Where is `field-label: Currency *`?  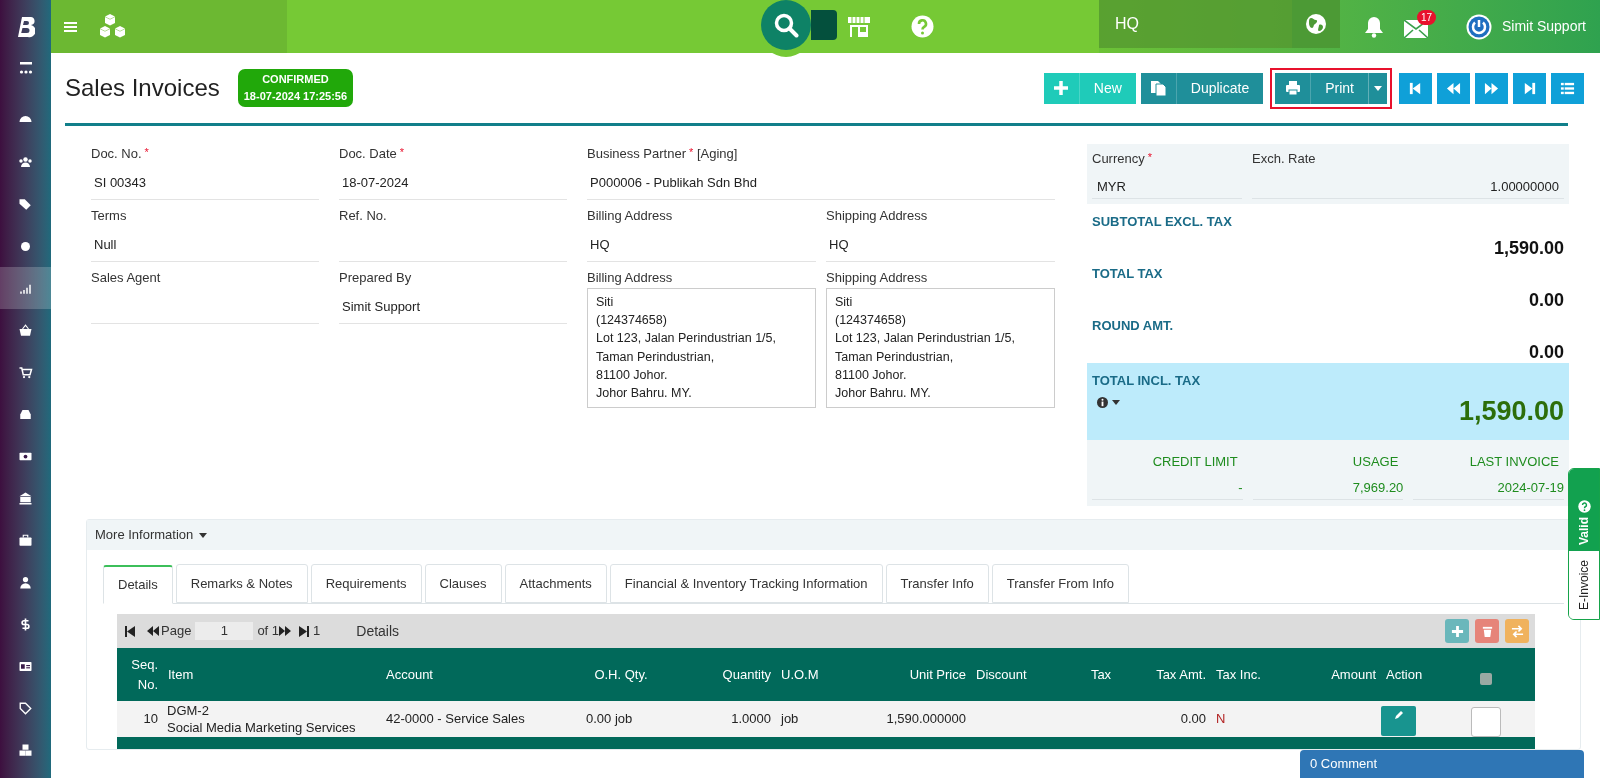
field-label: Currency * is located at coordinates (1123, 159).